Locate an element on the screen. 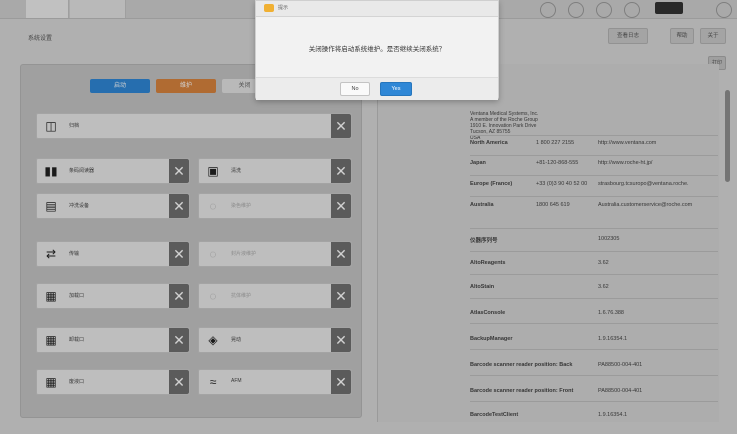 Image resolution: width=737 pixels, height=434 pixels. confirm-dialog: 提示 关闭操作将启动系统维护。是否继续关闭系统？ No Yes is located at coordinates (377, 50).